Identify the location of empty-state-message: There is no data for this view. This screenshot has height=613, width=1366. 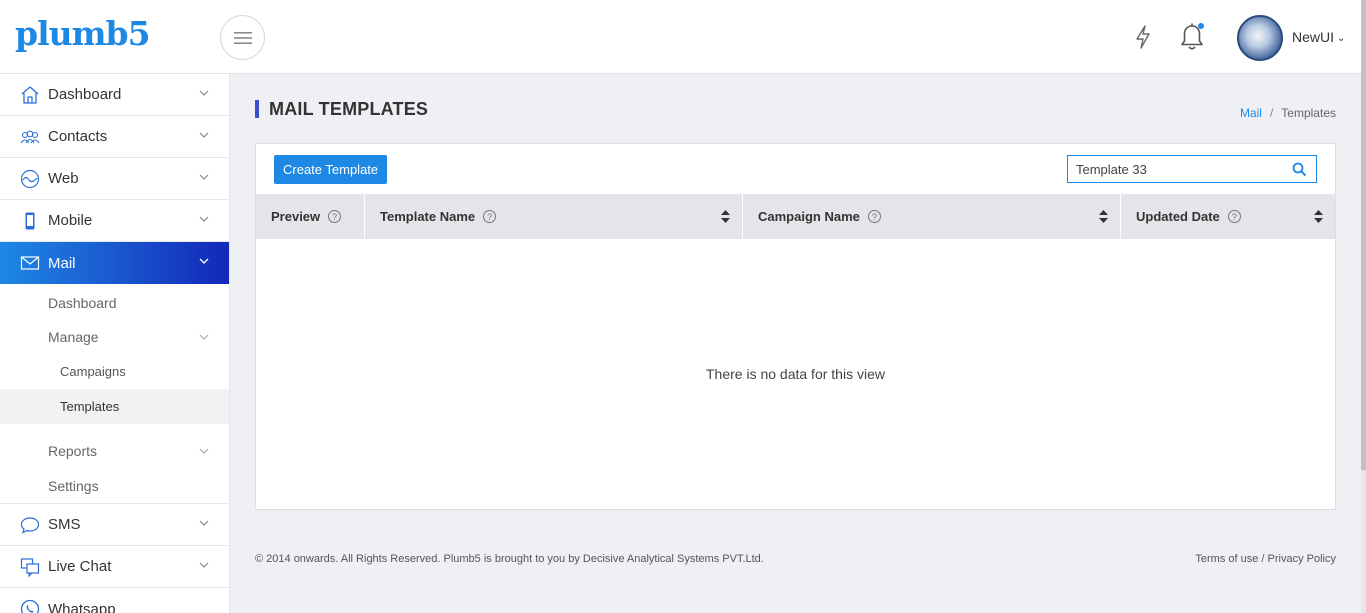
(795, 374).